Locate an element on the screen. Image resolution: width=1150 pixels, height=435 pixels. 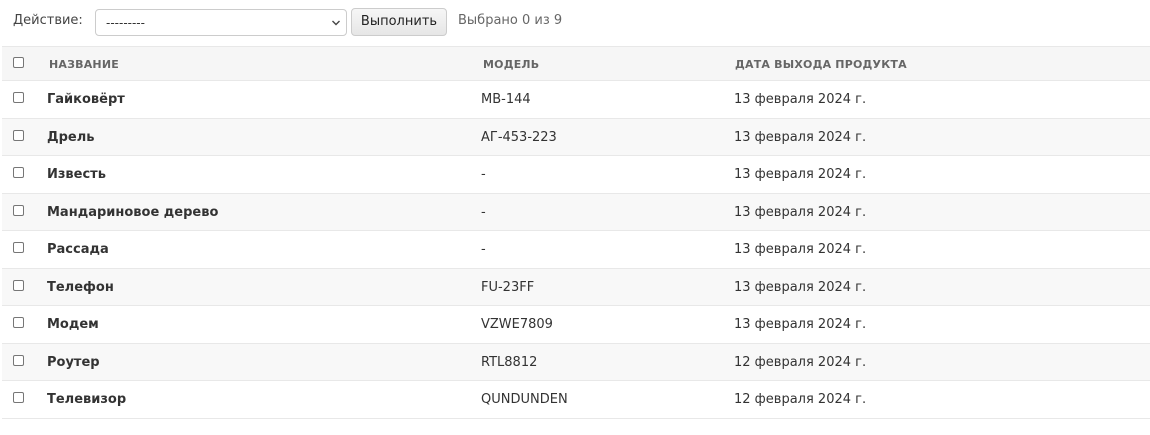
row-name-link: Роутер is located at coordinates (73, 363).